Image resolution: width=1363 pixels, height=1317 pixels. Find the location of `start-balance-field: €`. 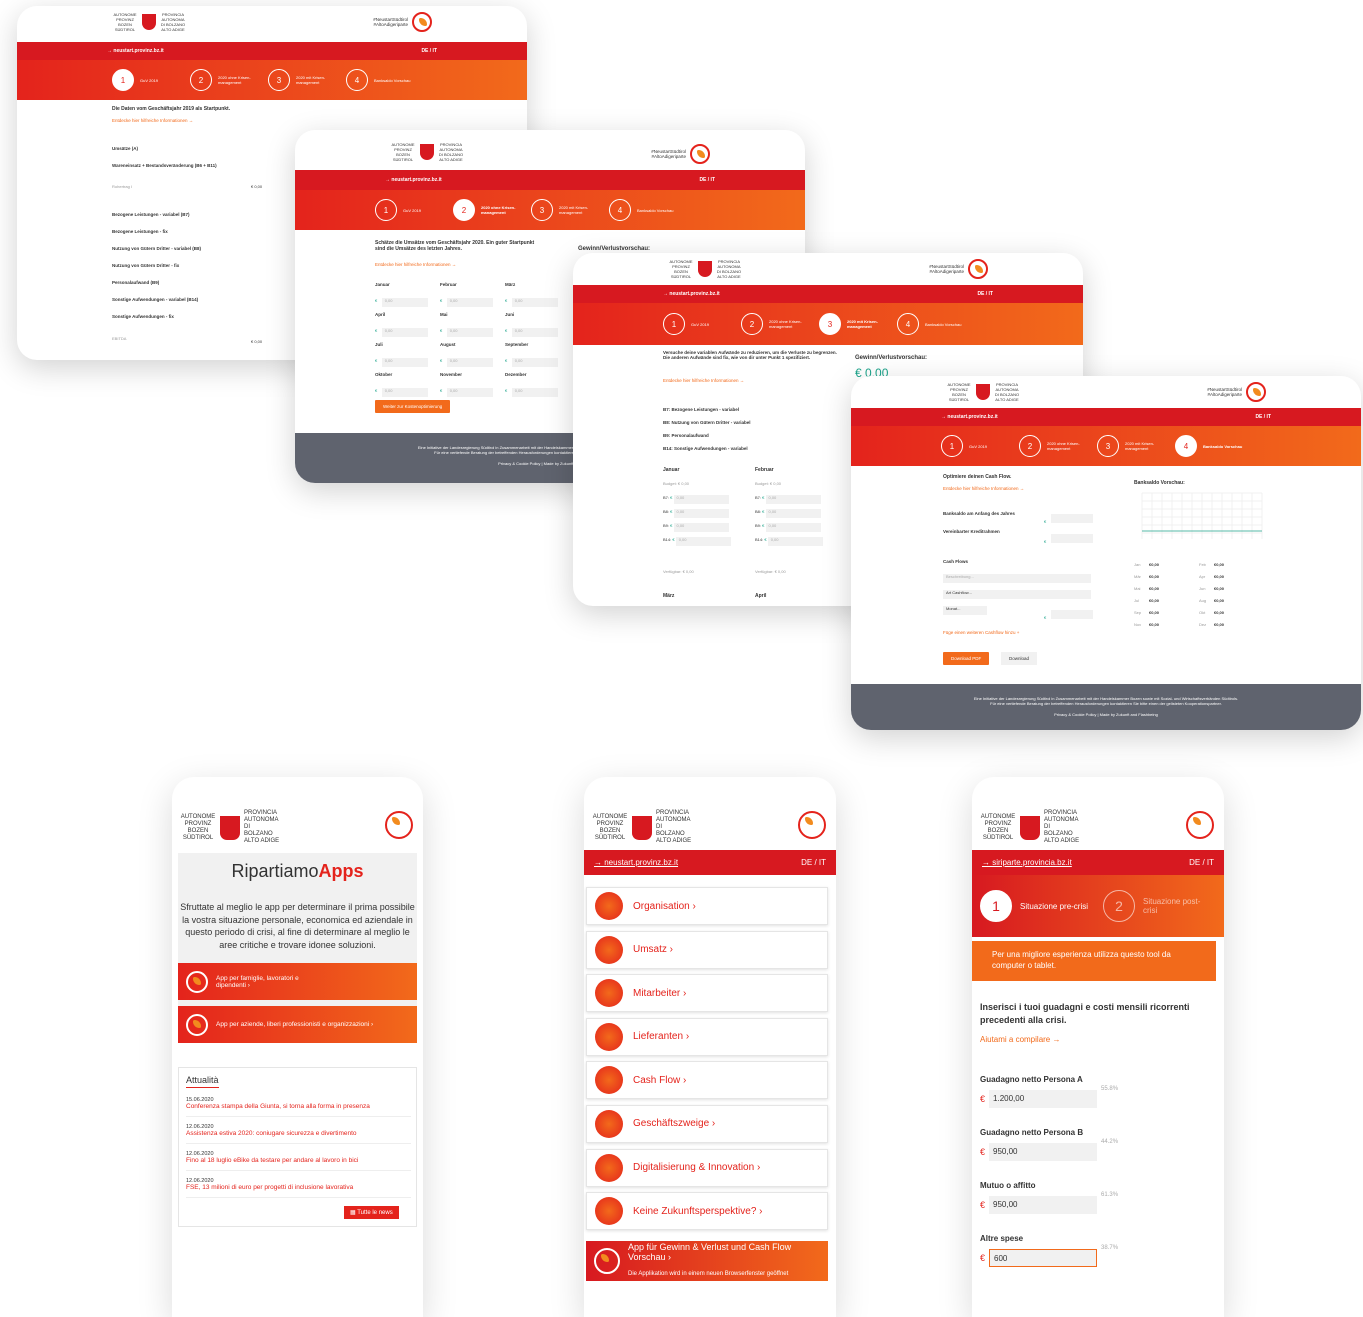

start-balance-field: € is located at coordinates (1068, 519).